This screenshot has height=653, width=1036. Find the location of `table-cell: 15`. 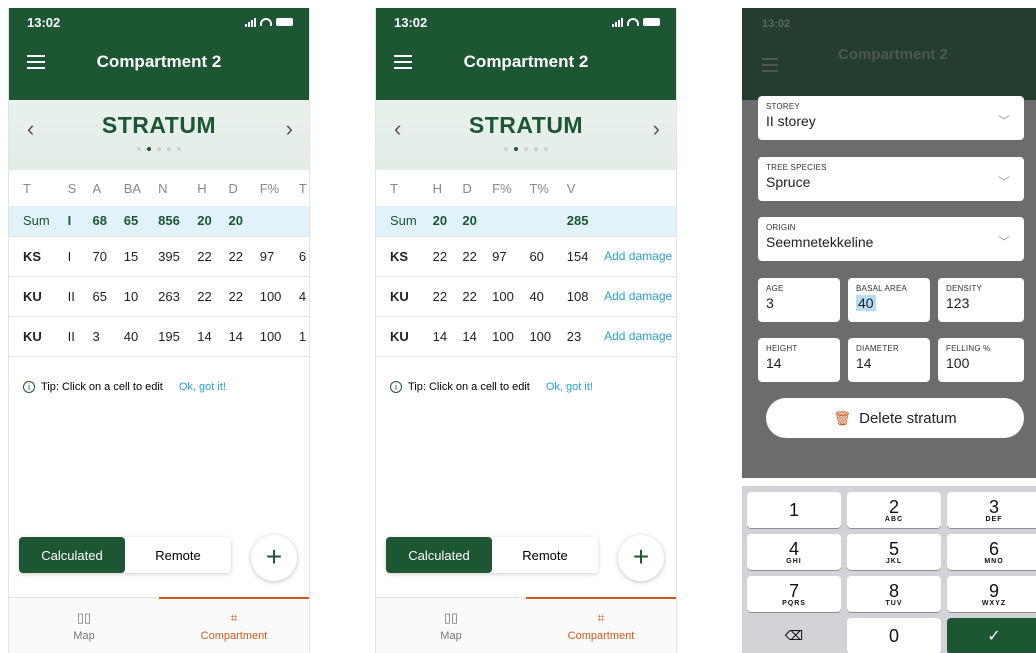

table-cell: 15 is located at coordinates (127, 256).